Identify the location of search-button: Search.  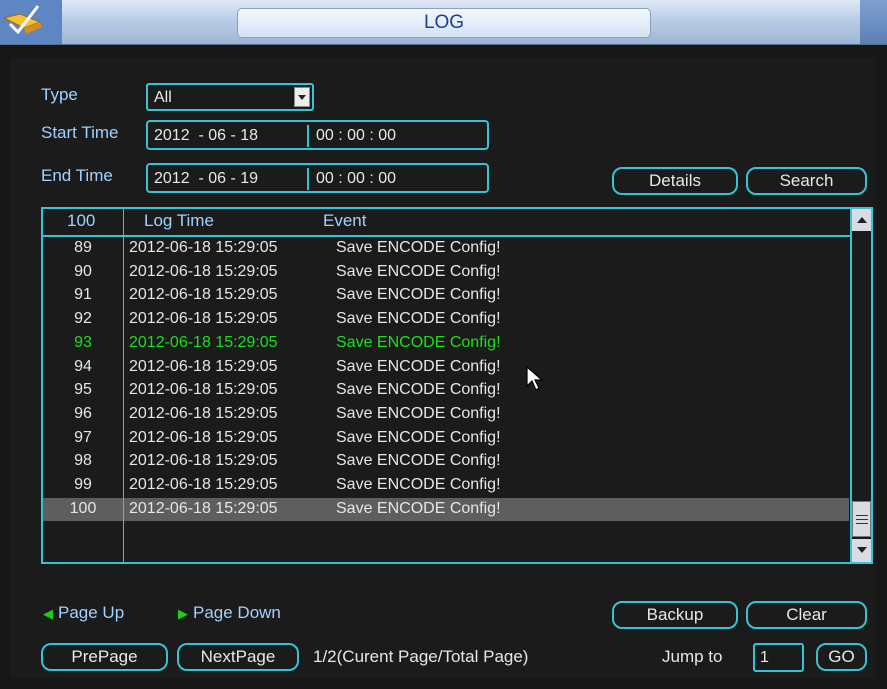
(806, 181).